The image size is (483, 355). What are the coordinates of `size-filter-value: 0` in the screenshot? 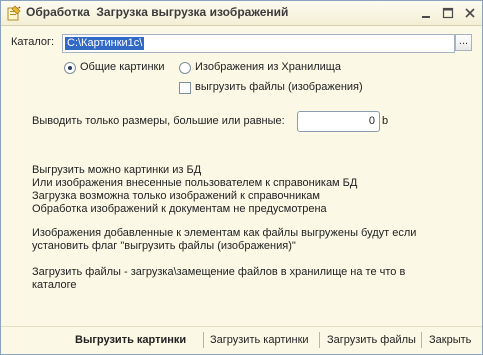 It's located at (371, 121).